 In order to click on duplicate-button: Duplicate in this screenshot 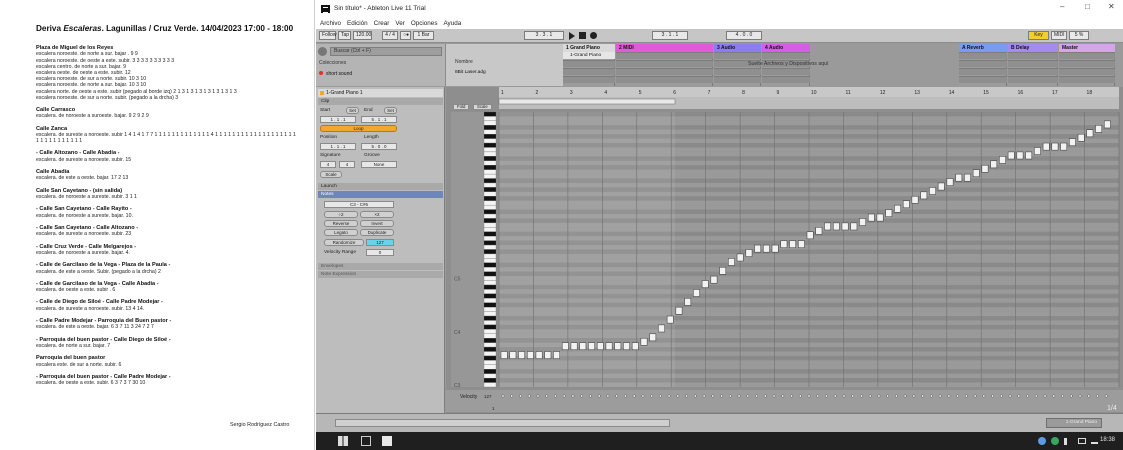, I will do `click(377, 232)`.